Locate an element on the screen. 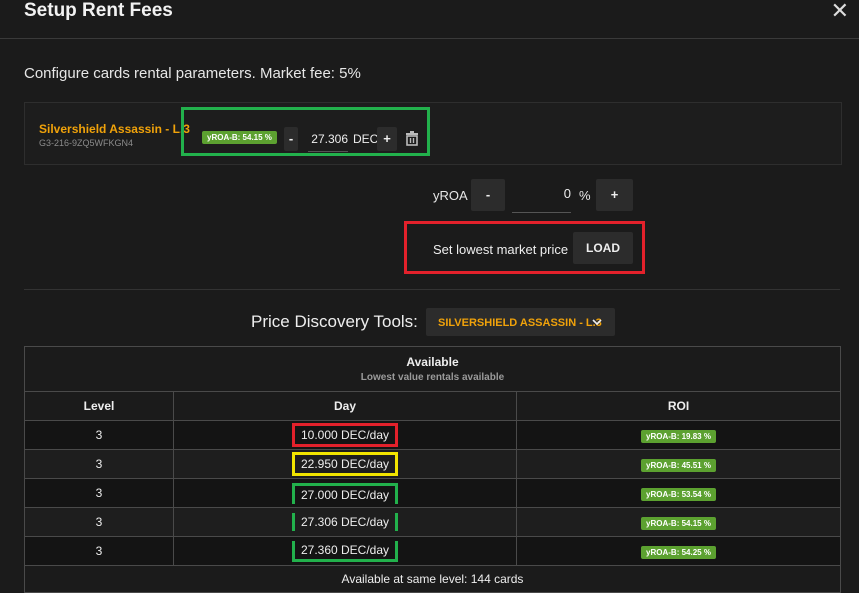  modal-header: Setup Rent Fees ✕ is located at coordinates (429, 19).